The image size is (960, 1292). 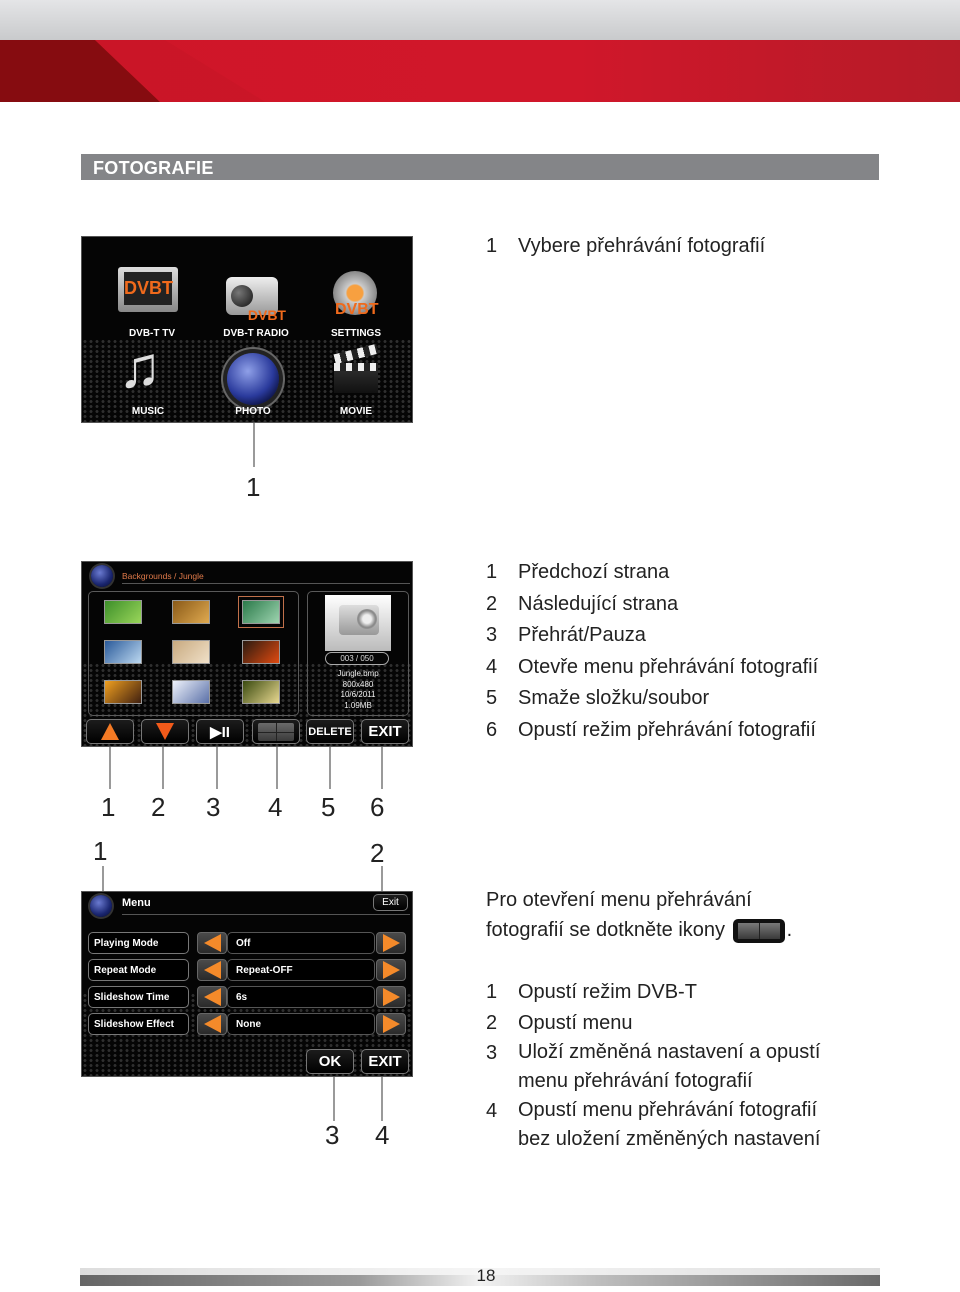 I want to click on delete-button: DELETE, so click(x=330, y=731).